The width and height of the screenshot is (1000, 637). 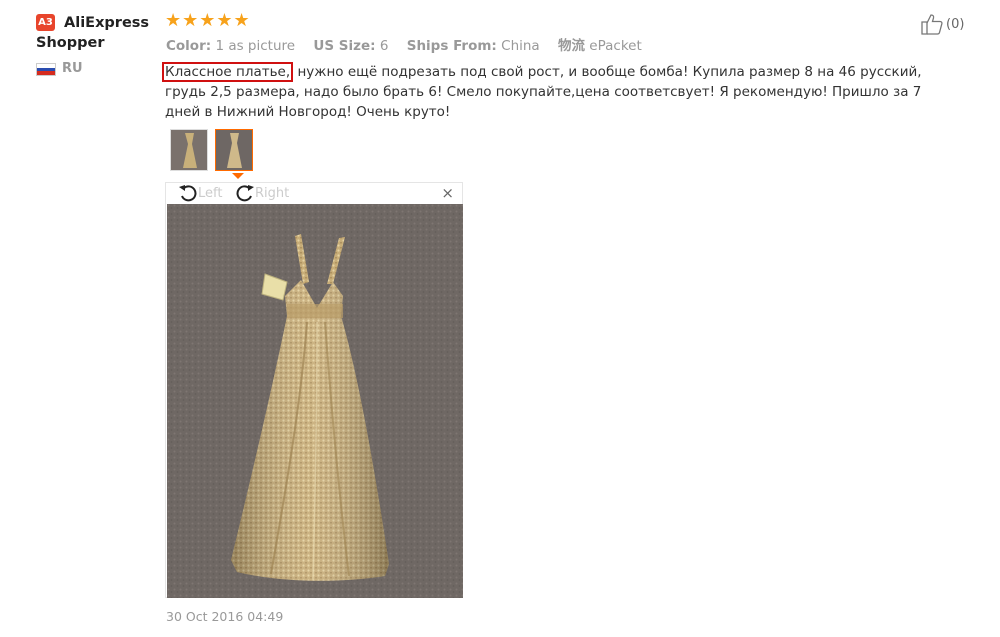 I want to click on rotate-right-button: Right, so click(x=262, y=193).